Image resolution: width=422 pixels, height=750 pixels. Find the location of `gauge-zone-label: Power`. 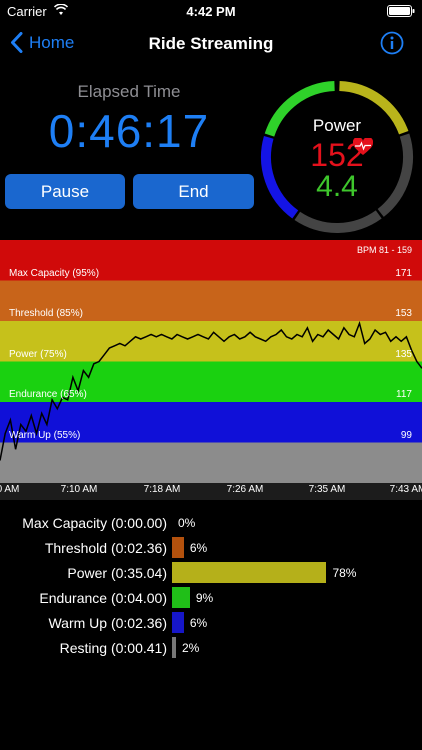

gauge-zone-label: Power is located at coordinates (337, 125).